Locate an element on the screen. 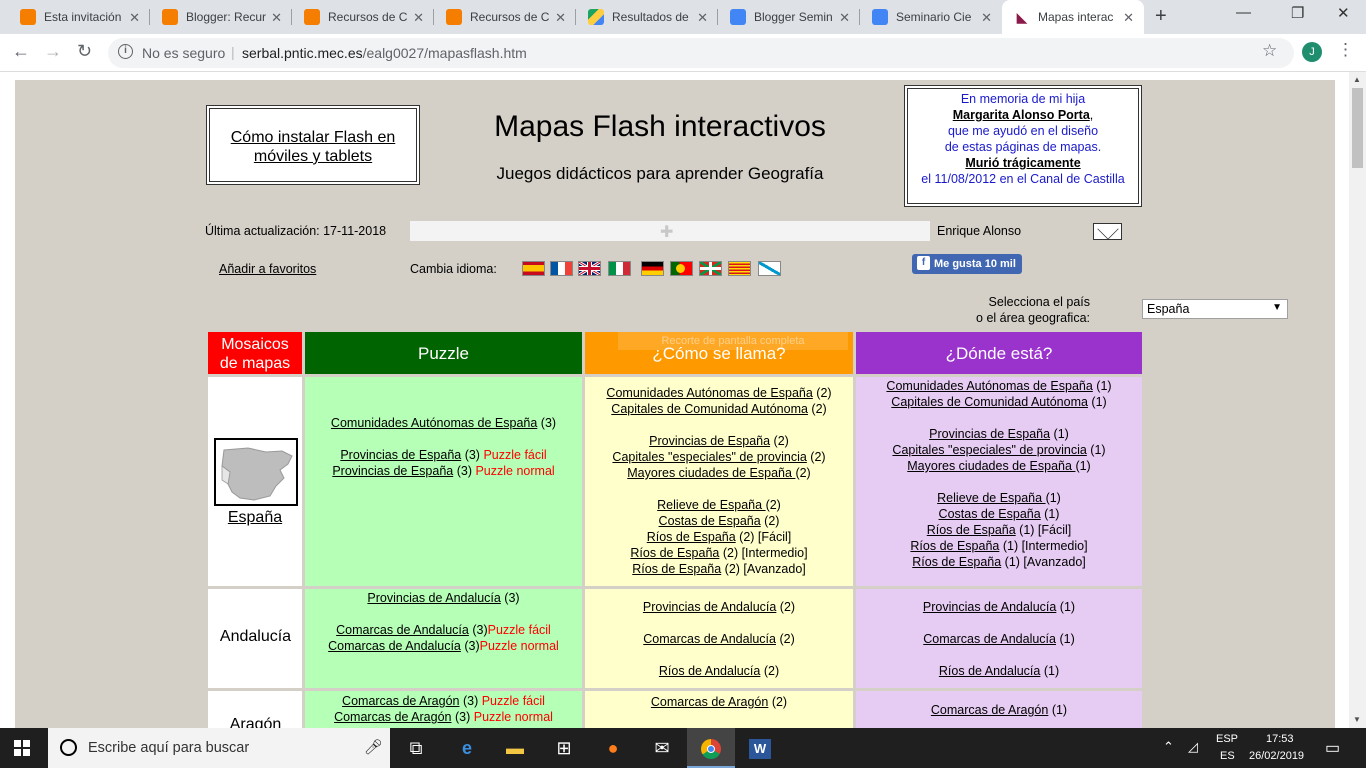 Image resolution: width=1366 pixels, height=768 pixels. back-button: ← is located at coordinates (21, 51).